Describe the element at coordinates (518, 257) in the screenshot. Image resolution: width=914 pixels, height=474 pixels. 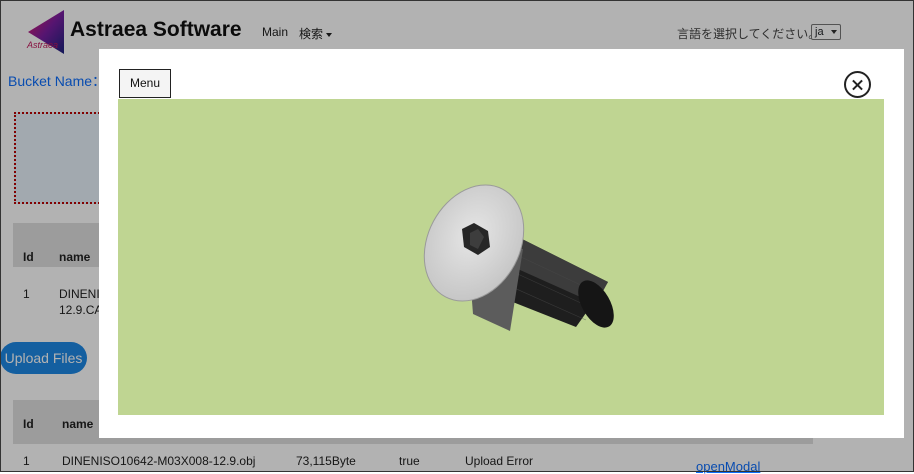
I see `screw-model` at that location.